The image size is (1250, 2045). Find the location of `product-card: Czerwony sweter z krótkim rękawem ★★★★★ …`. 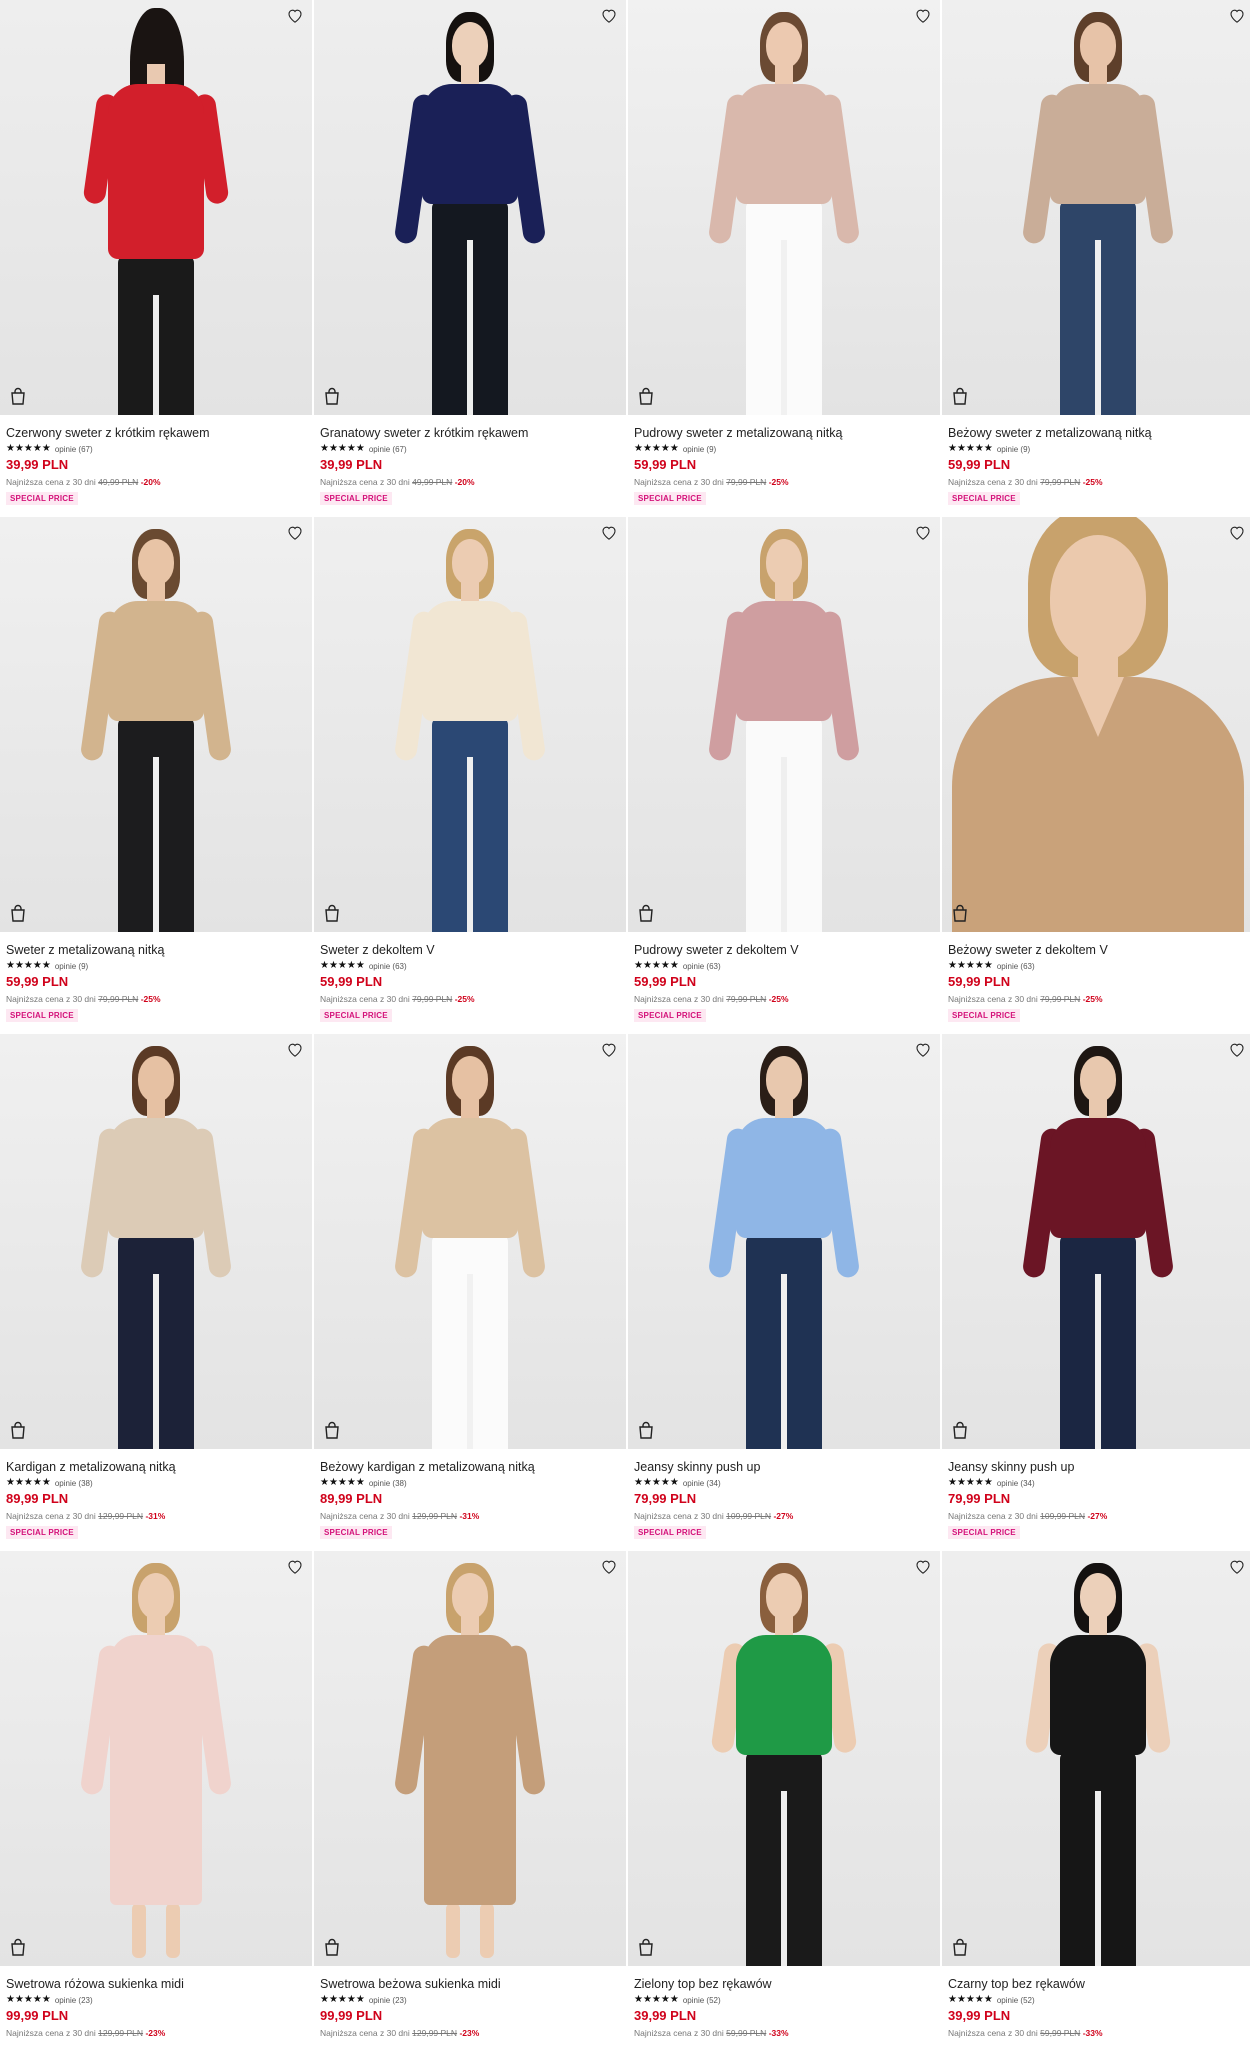

product-card: Czerwony sweter z krótkim rękawem ★★★★★ … is located at coordinates (156, 258).